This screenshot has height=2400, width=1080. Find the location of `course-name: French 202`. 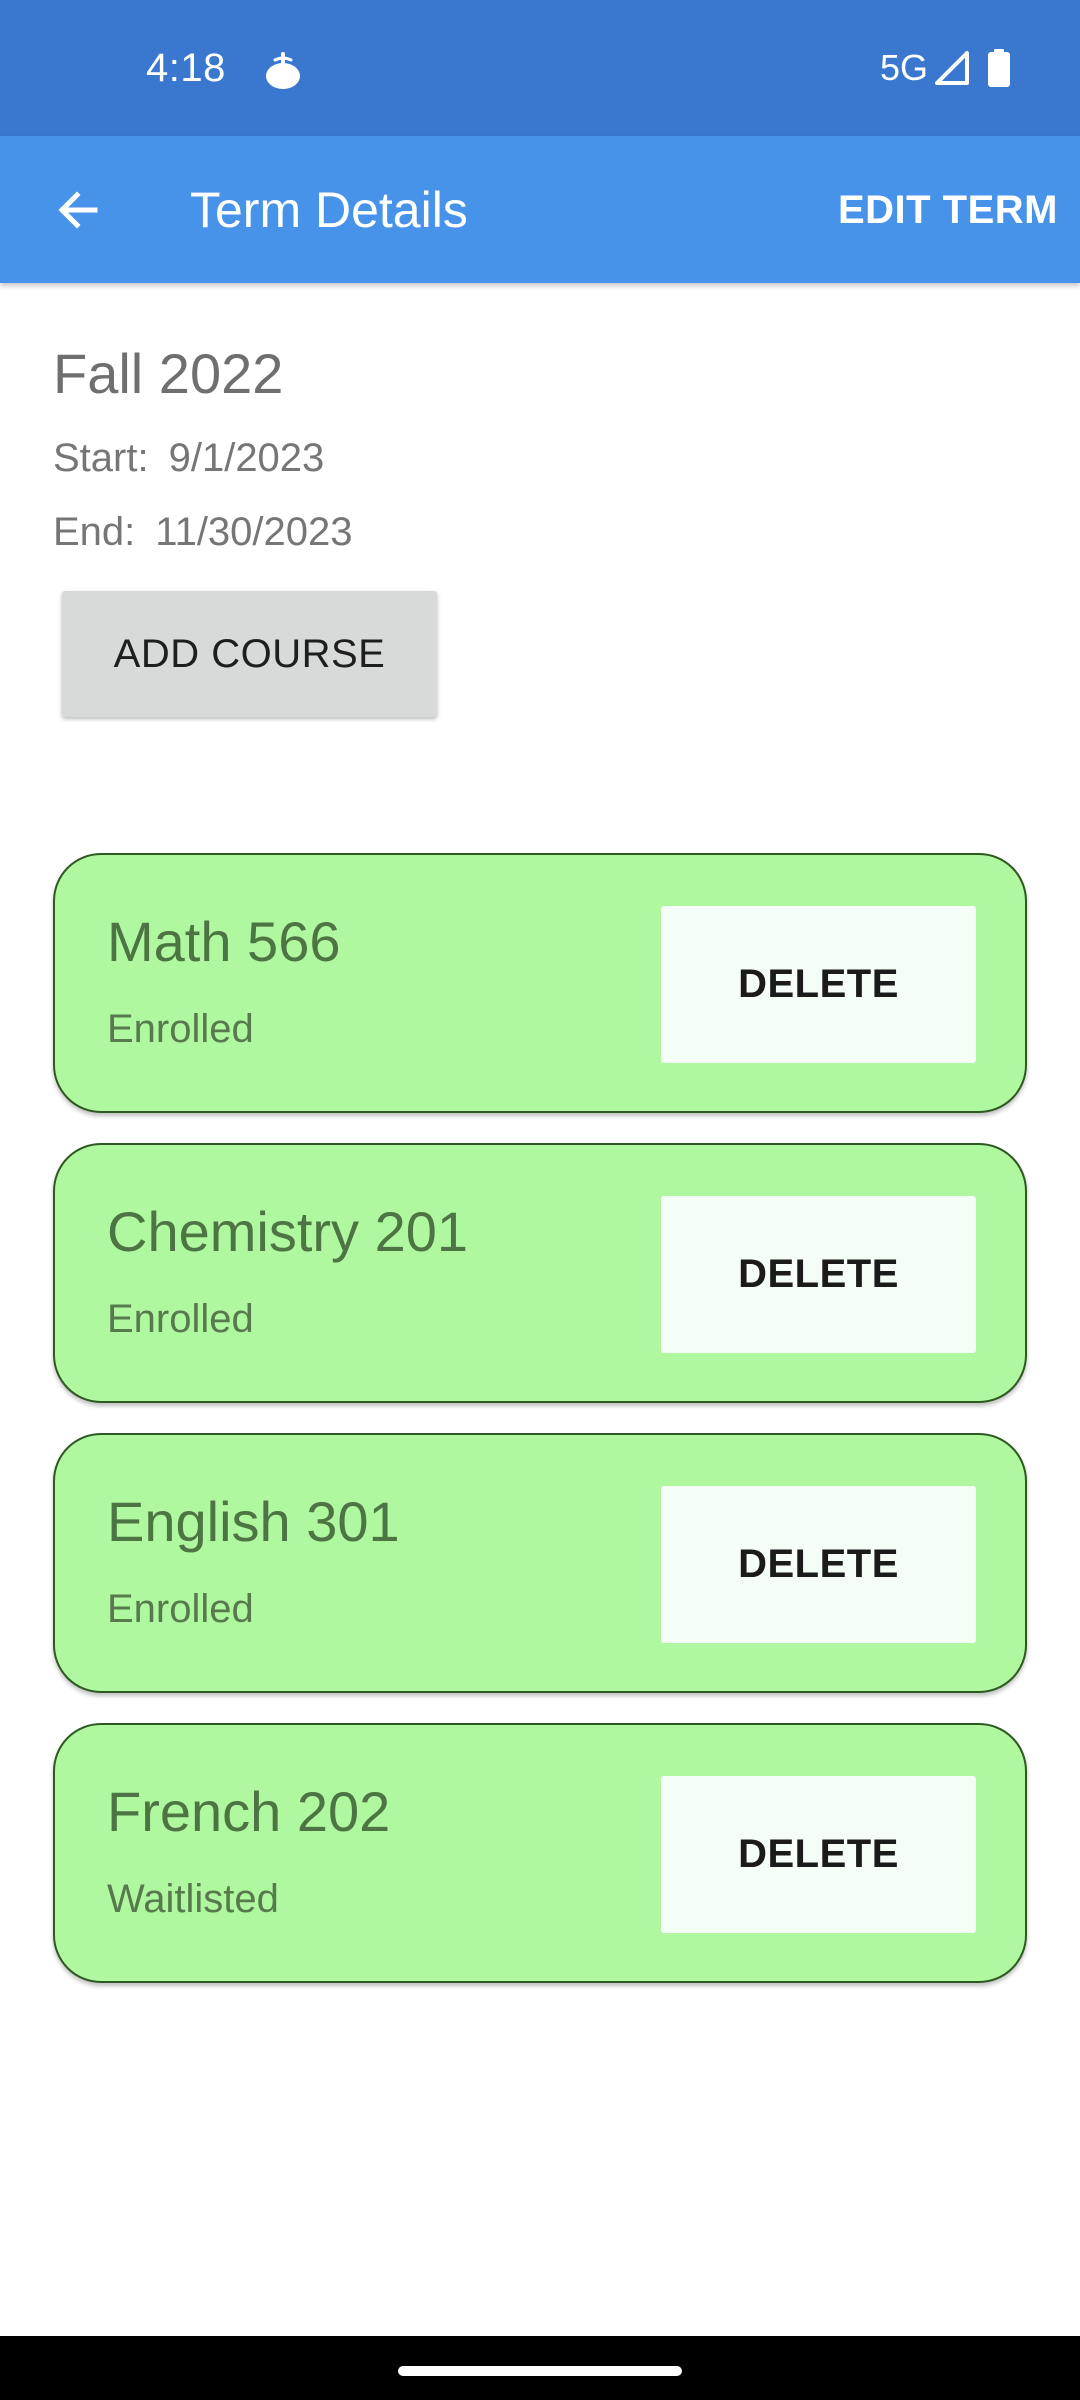

course-name: French 202 is located at coordinates (249, 1811).